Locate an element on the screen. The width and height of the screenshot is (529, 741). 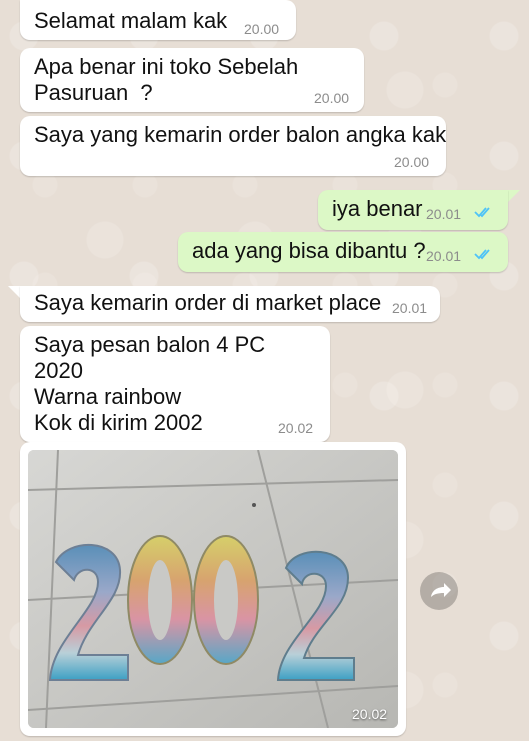
message-bubble-outgoing: iya benar 20.01 is located at coordinates (413, 210).